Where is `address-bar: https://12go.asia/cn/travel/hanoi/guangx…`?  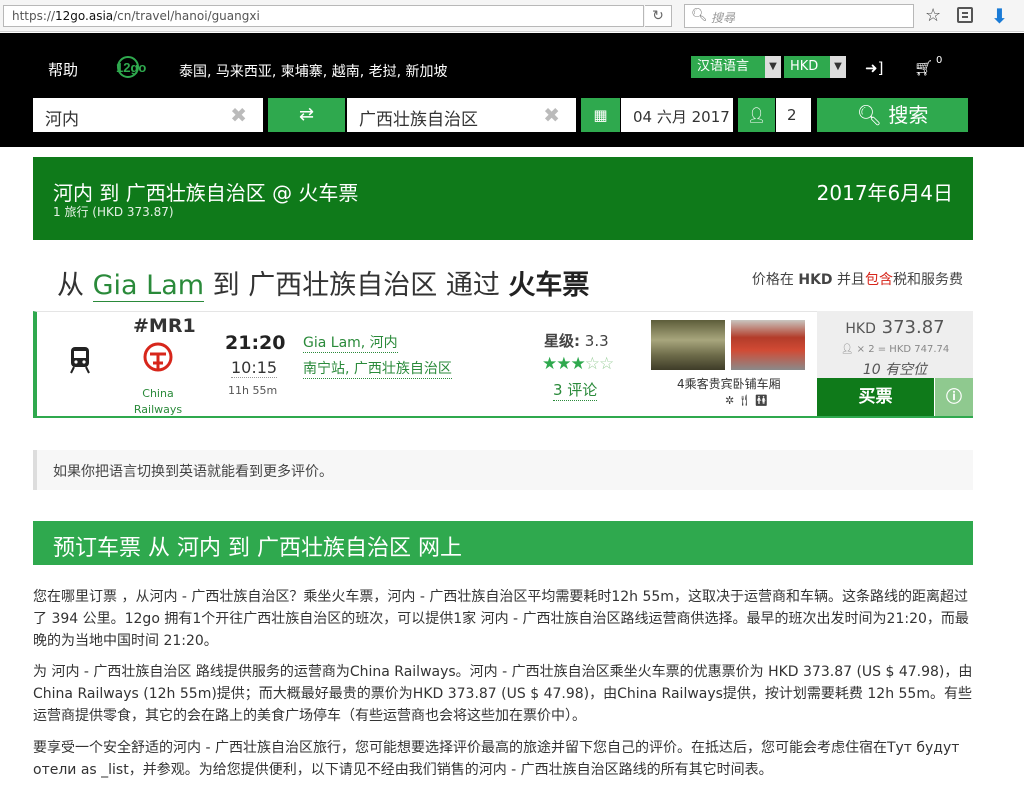 address-bar: https://12go.asia/cn/travel/hanoi/guangx… is located at coordinates (323, 16).